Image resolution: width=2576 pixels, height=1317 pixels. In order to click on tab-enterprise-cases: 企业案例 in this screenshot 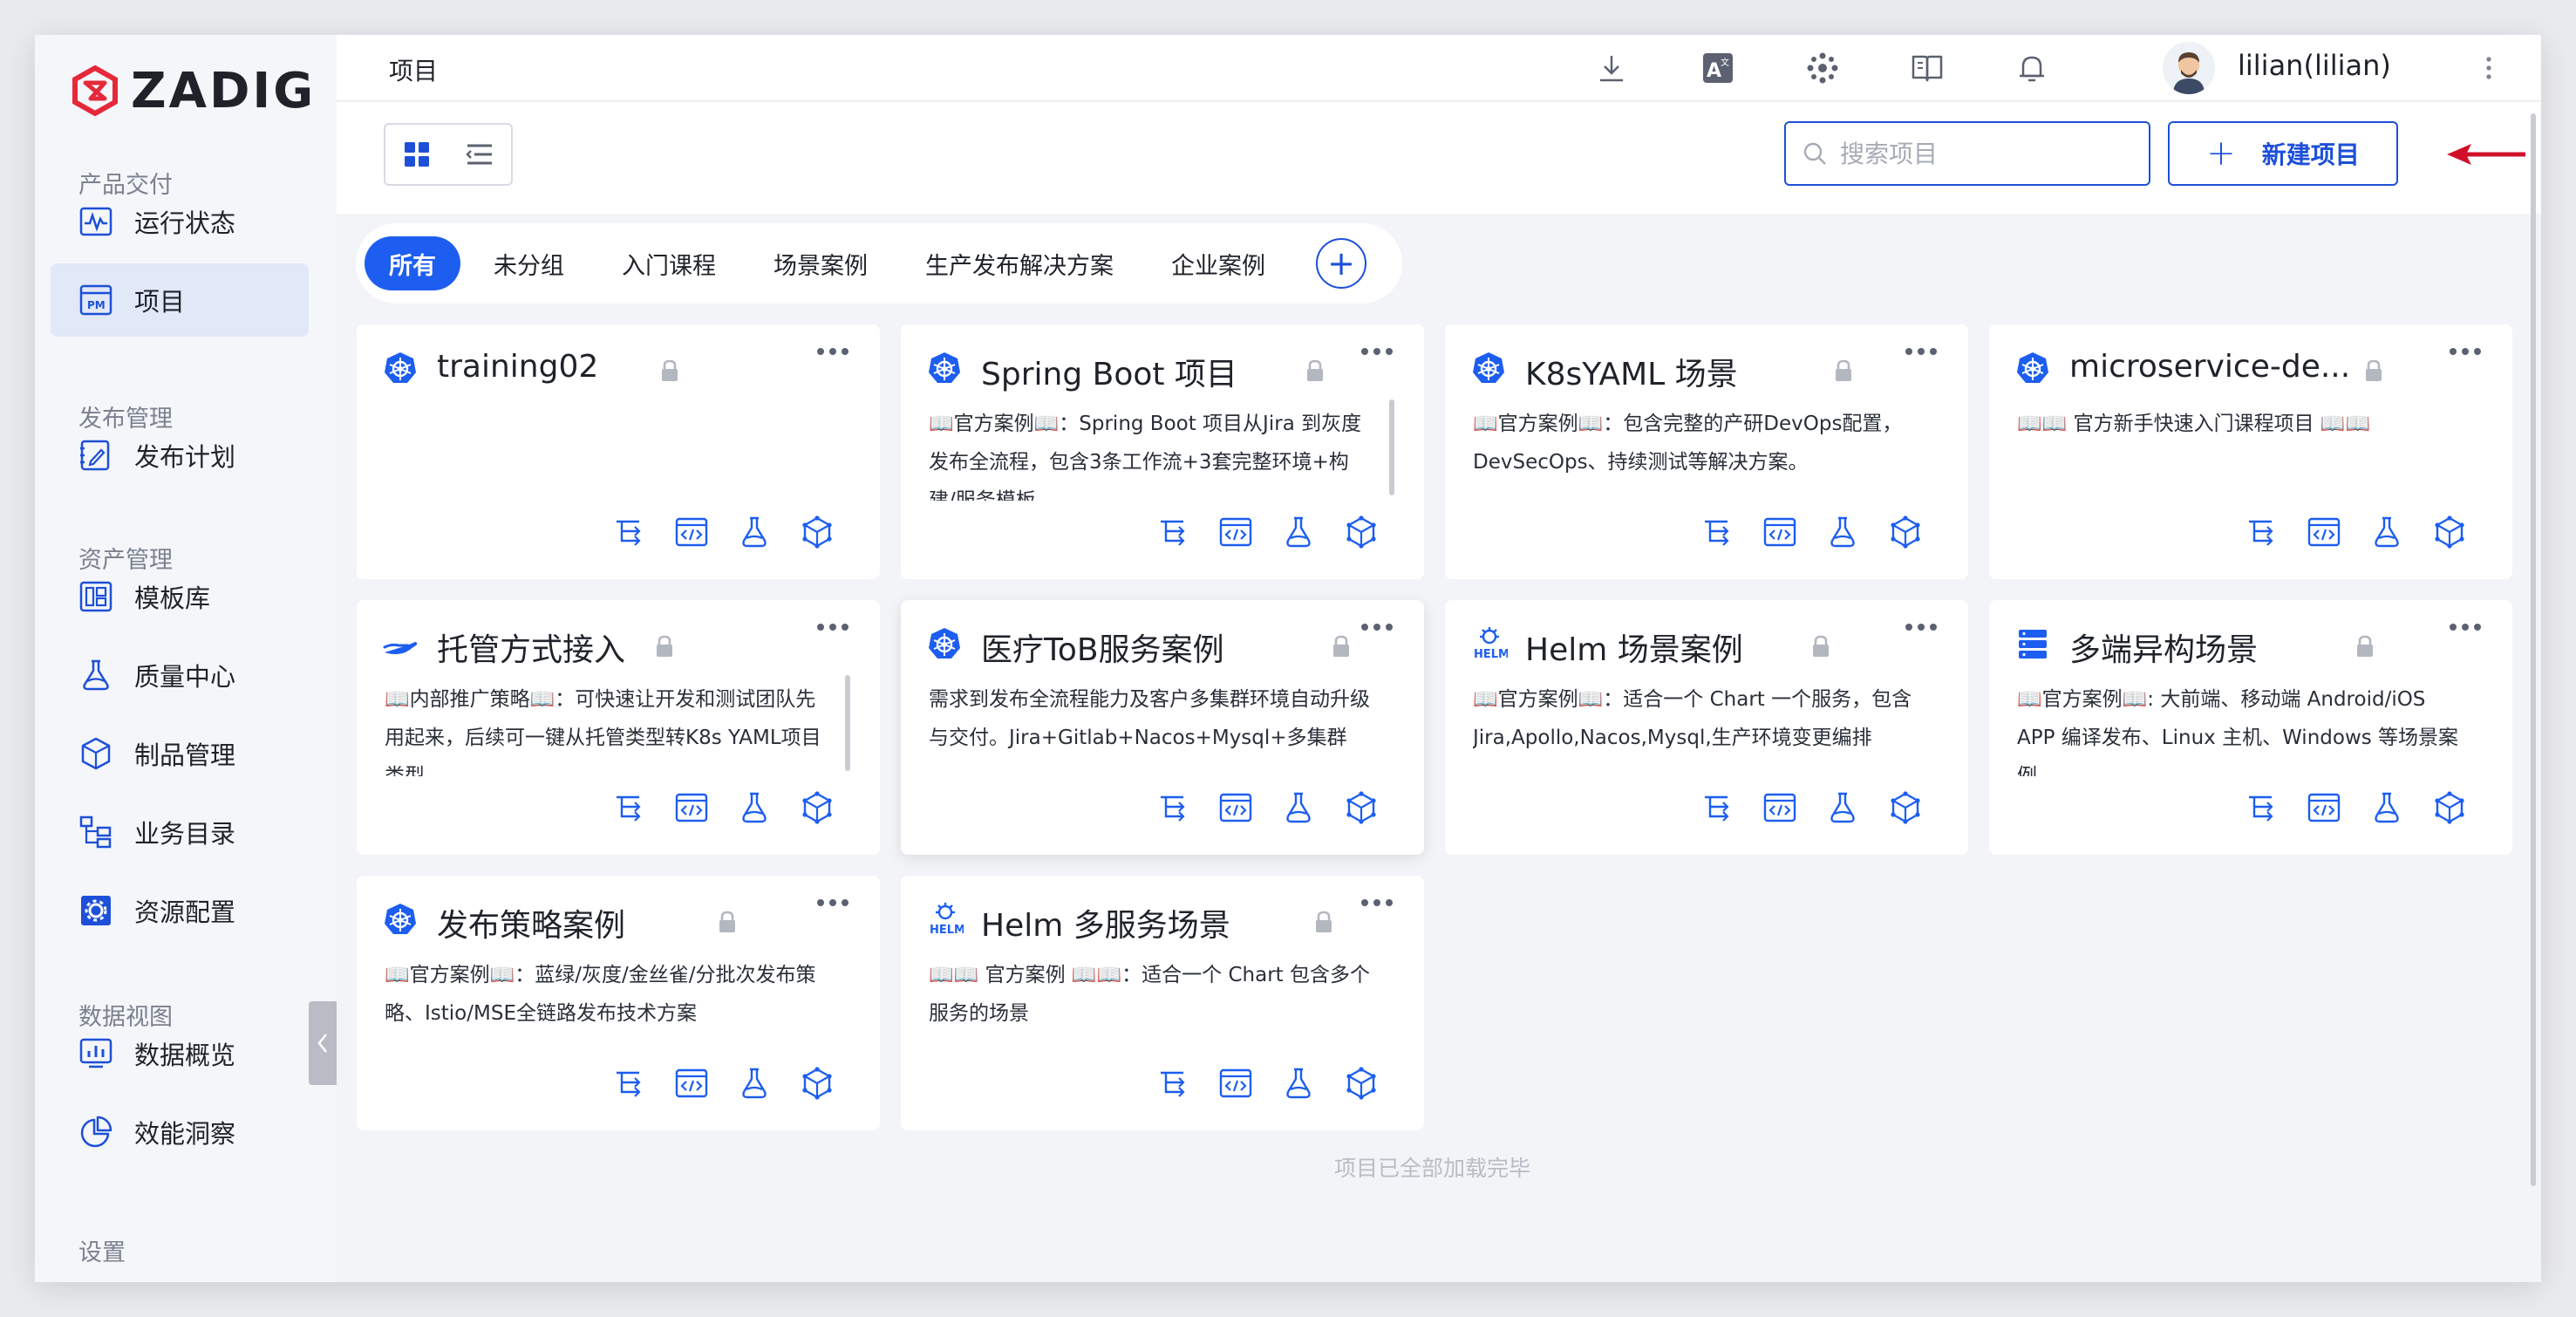, I will do `click(1219, 263)`.